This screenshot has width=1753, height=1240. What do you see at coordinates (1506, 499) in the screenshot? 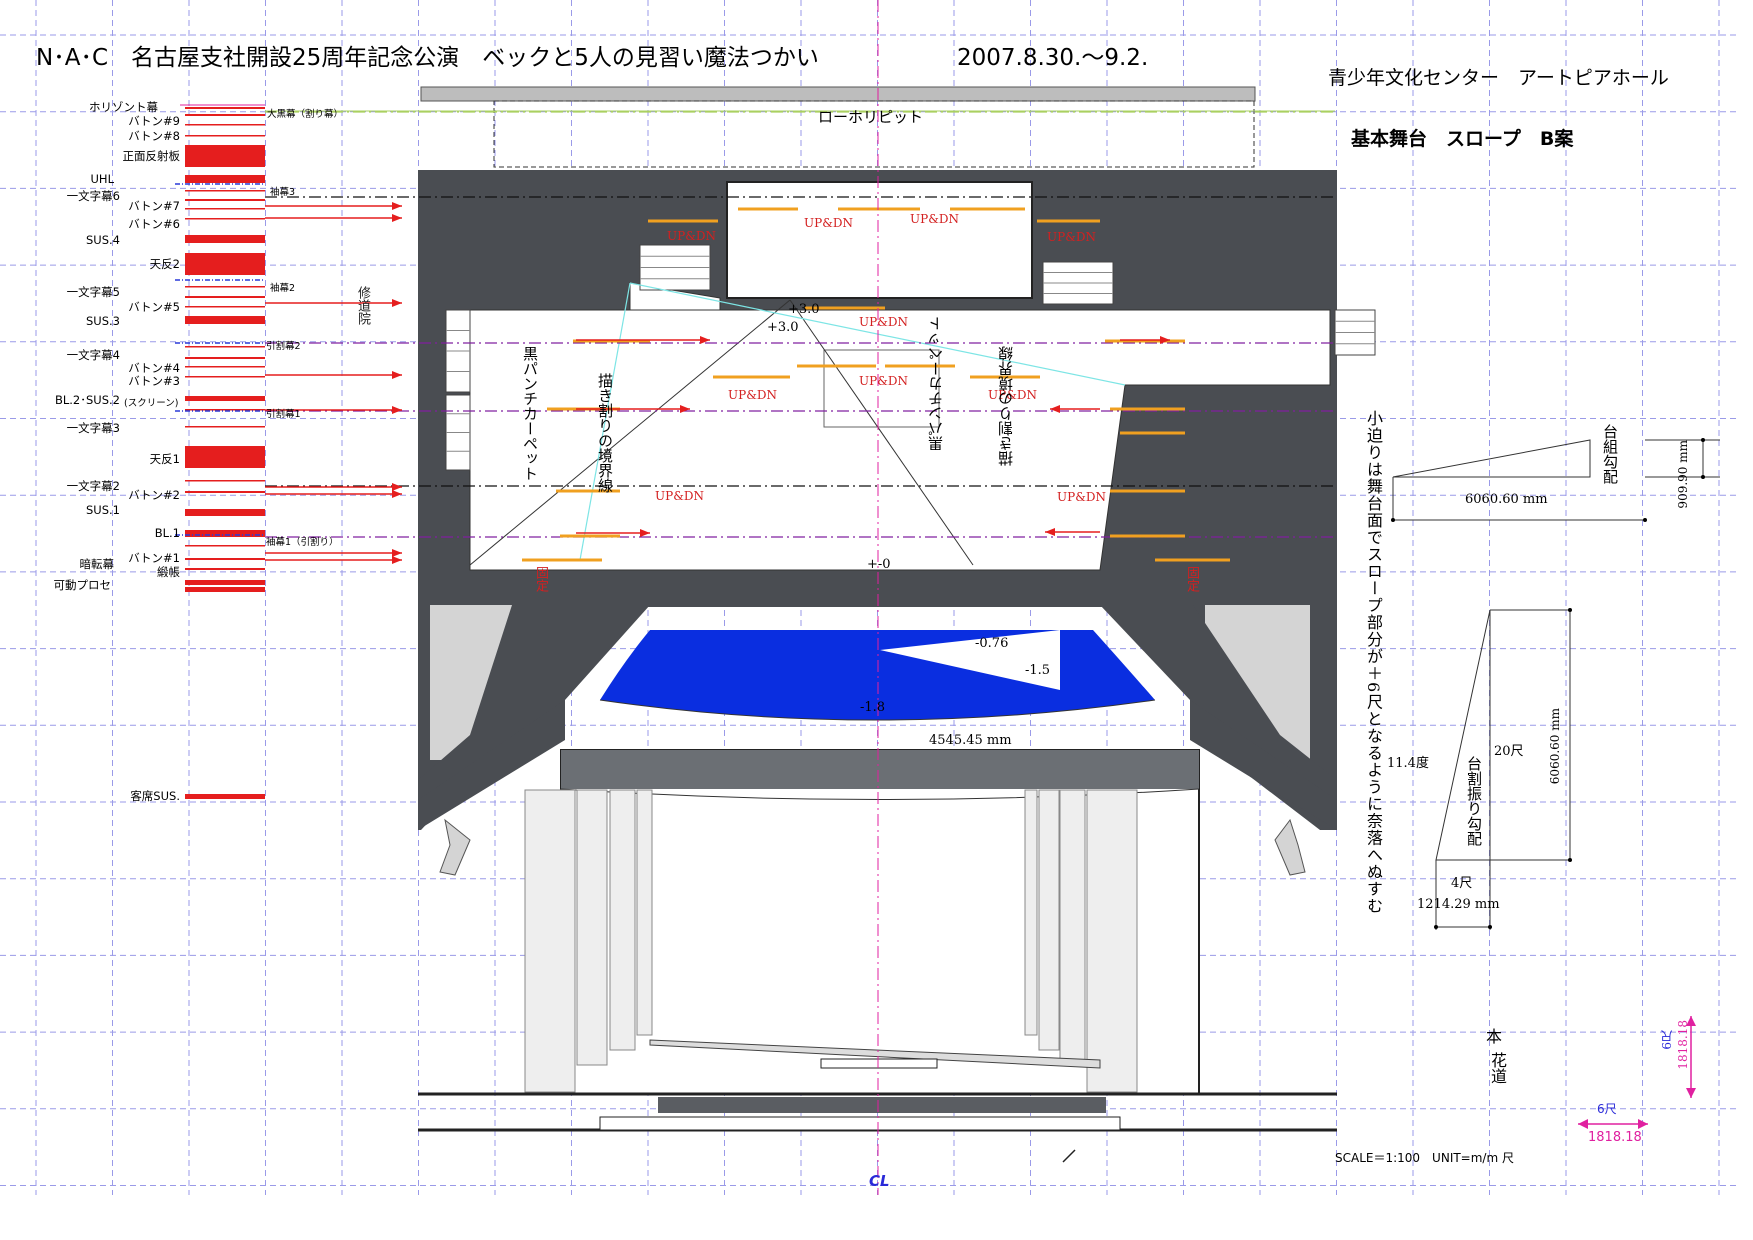
I see `daigumi-width: 6060.60 mm` at bounding box center [1506, 499].